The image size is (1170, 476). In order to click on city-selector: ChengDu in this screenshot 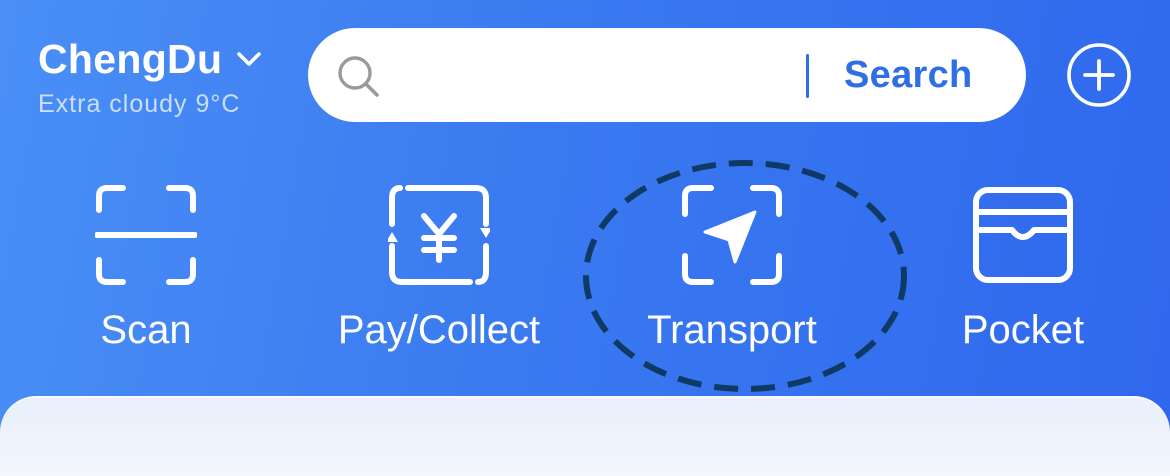, I will do `click(150, 59)`.